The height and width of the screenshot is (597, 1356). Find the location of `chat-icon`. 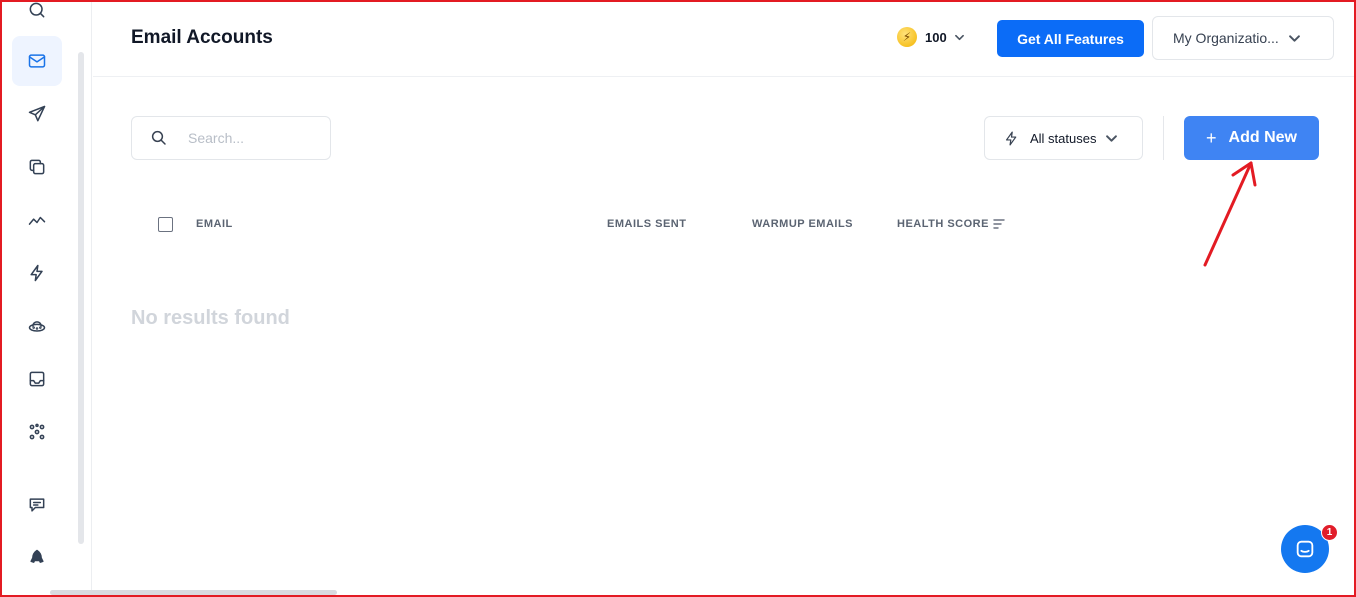

chat-icon is located at coordinates (1305, 549).